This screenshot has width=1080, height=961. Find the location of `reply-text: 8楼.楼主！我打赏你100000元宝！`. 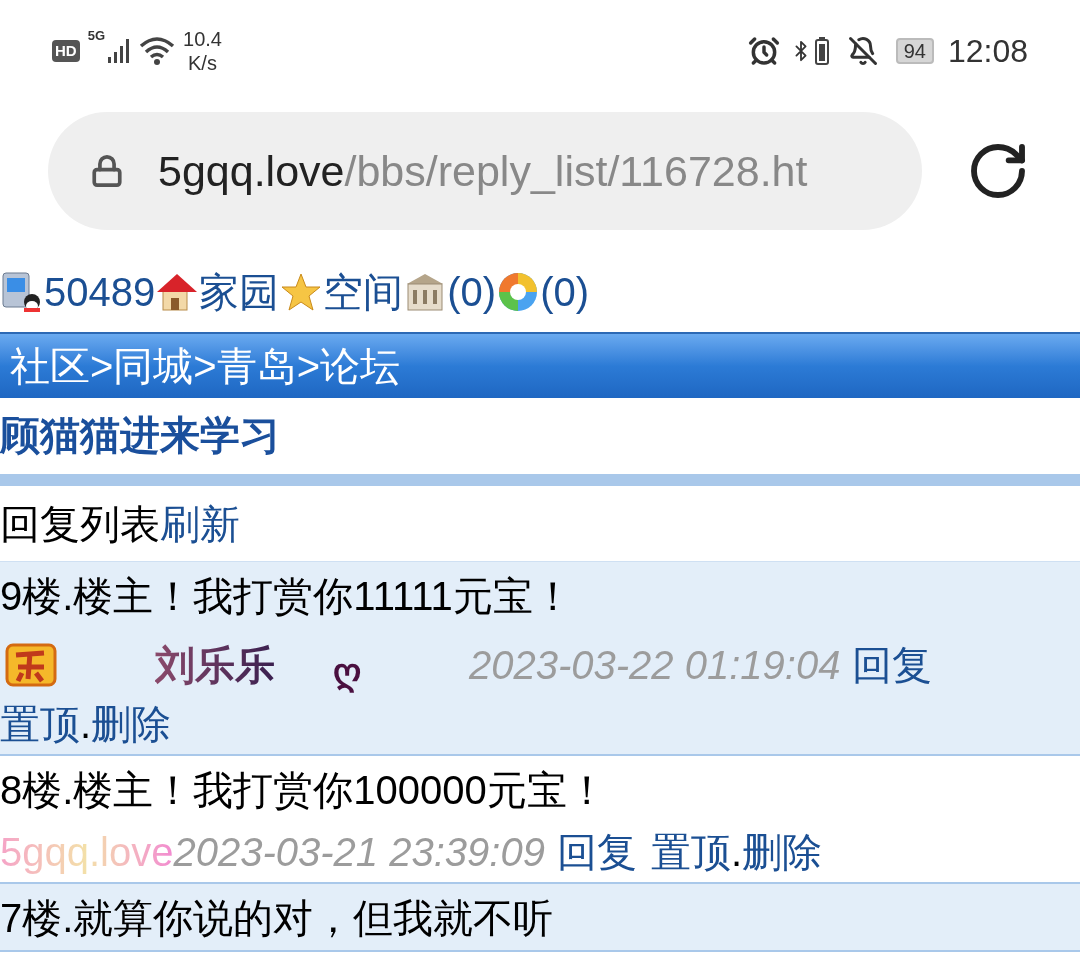

reply-text: 8楼.楼主！我打赏你100000元宝！ is located at coordinates (304, 790).